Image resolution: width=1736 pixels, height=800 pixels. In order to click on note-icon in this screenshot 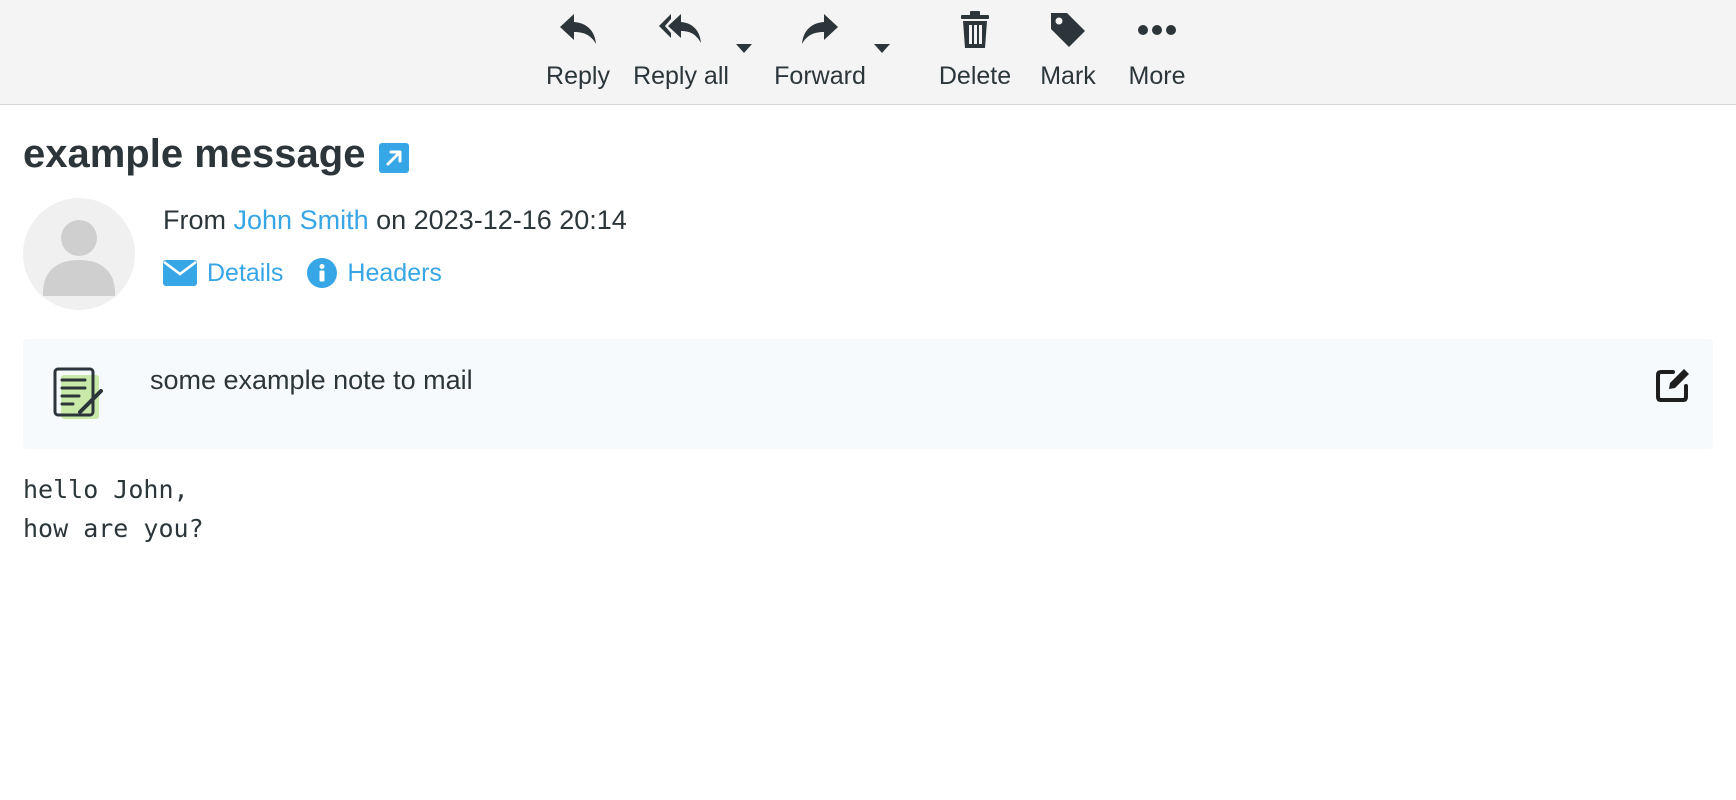, I will do `click(79, 395)`.